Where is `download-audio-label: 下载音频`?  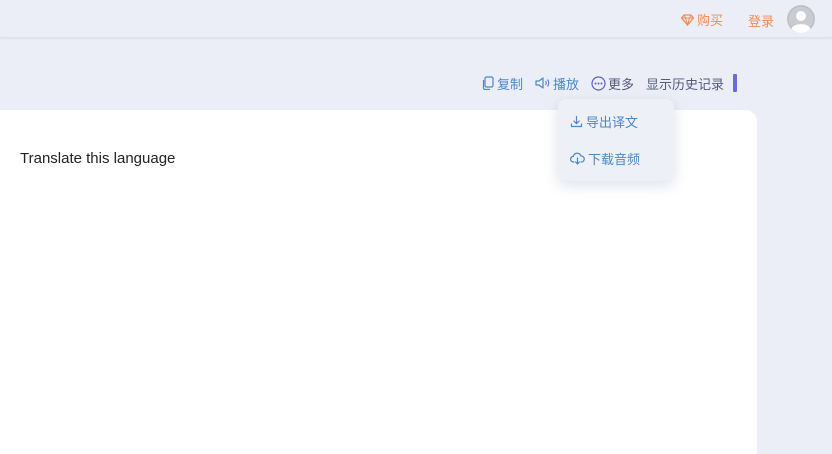 download-audio-label: 下载音频 is located at coordinates (614, 160).